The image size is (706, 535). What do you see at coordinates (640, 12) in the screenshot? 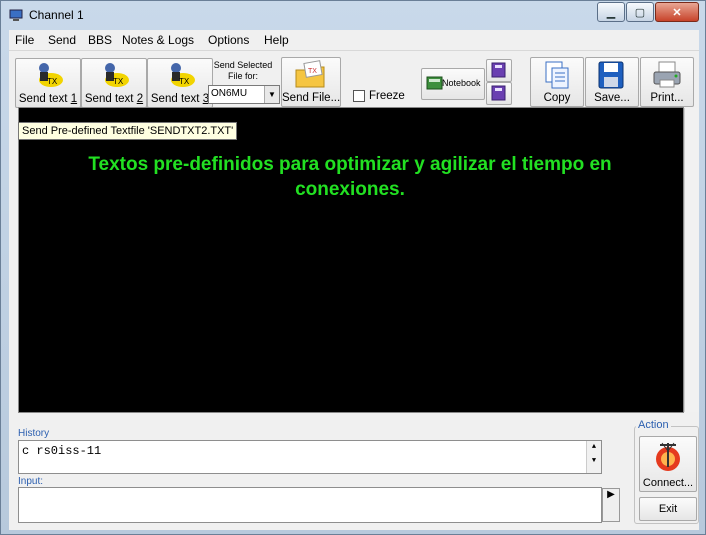
I see `maximize-button: ▢` at bounding box center [640, 12].